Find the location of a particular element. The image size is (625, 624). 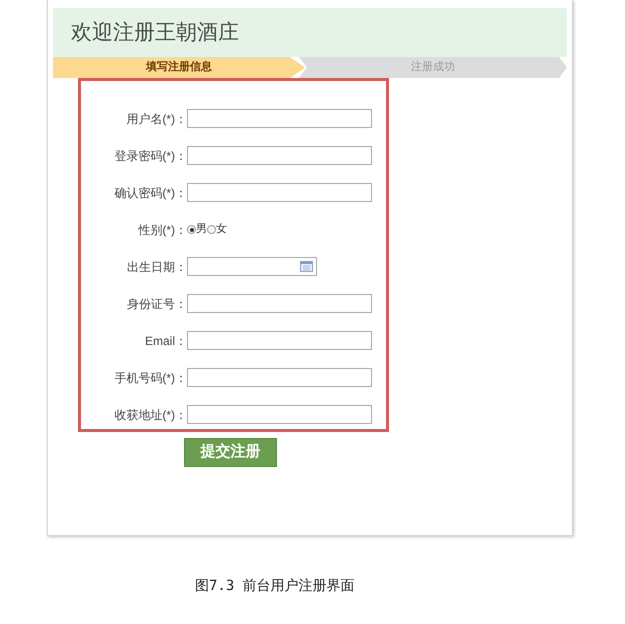

field-label: 确认密码(*)： is located at coordinates (150, 193).